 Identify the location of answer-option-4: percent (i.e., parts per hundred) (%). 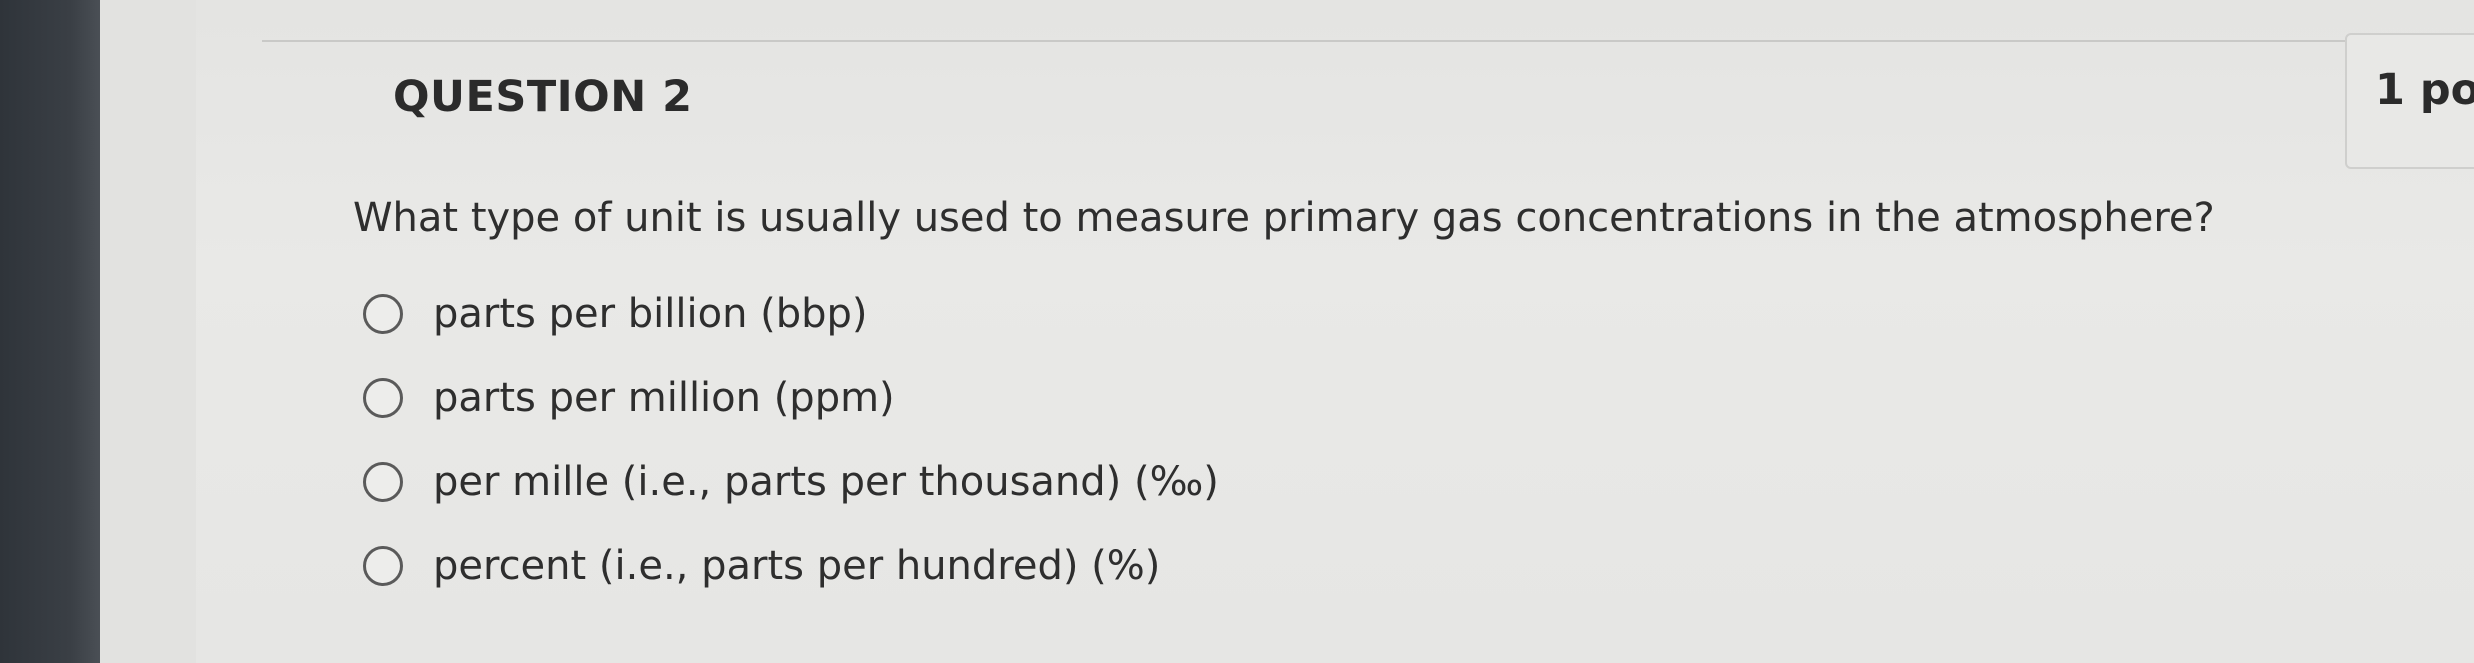
(791, 566).